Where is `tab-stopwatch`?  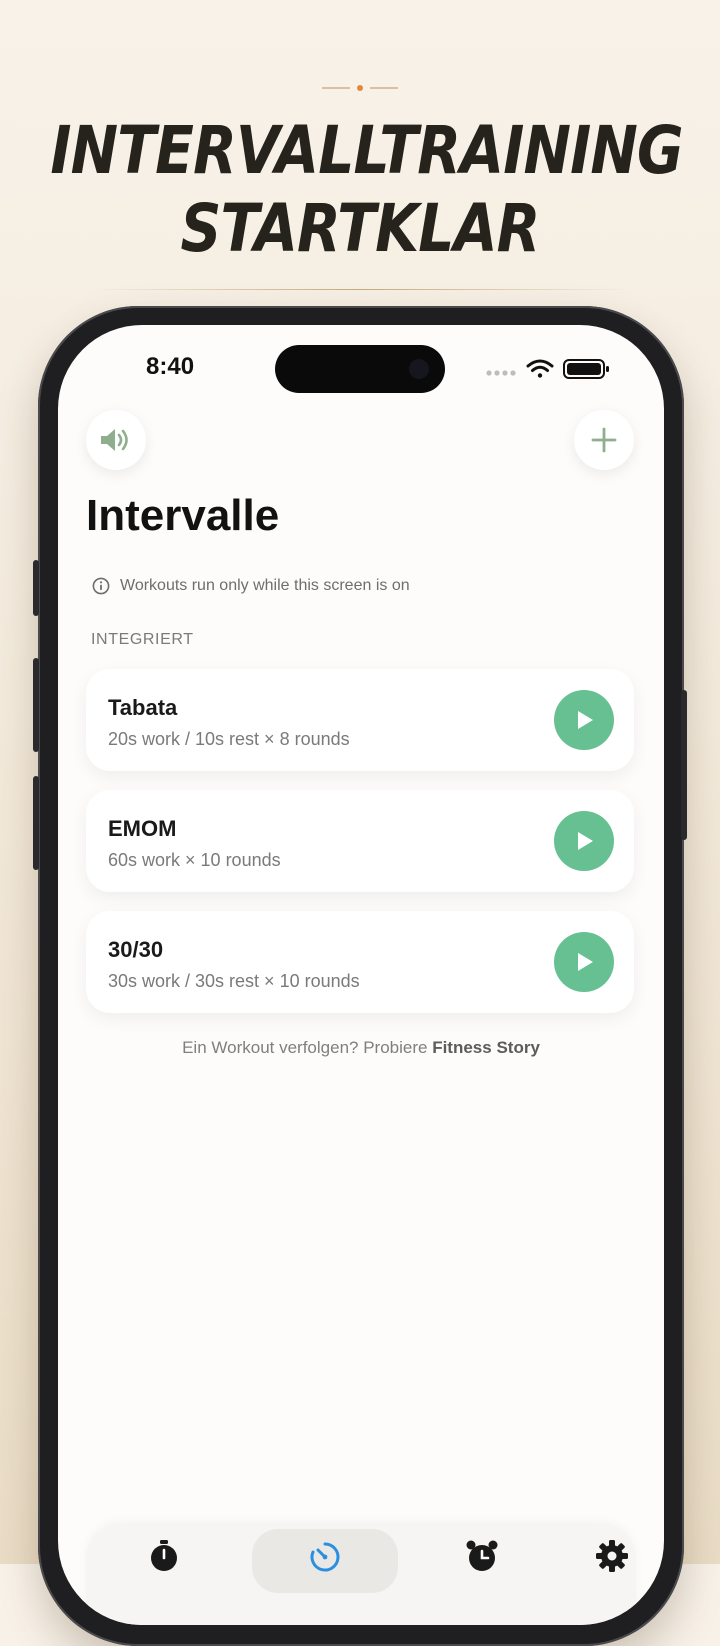 tab-stopwatch is located at coordinates (164, 1558).